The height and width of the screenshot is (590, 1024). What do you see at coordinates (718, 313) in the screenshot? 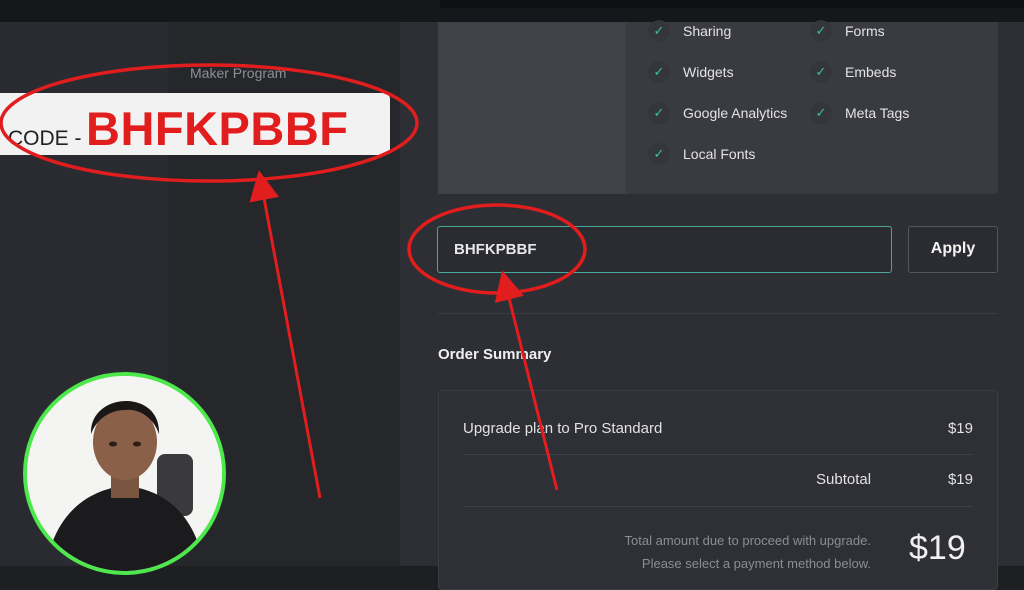
I see `section-divider` at bounding box center [718, 313].